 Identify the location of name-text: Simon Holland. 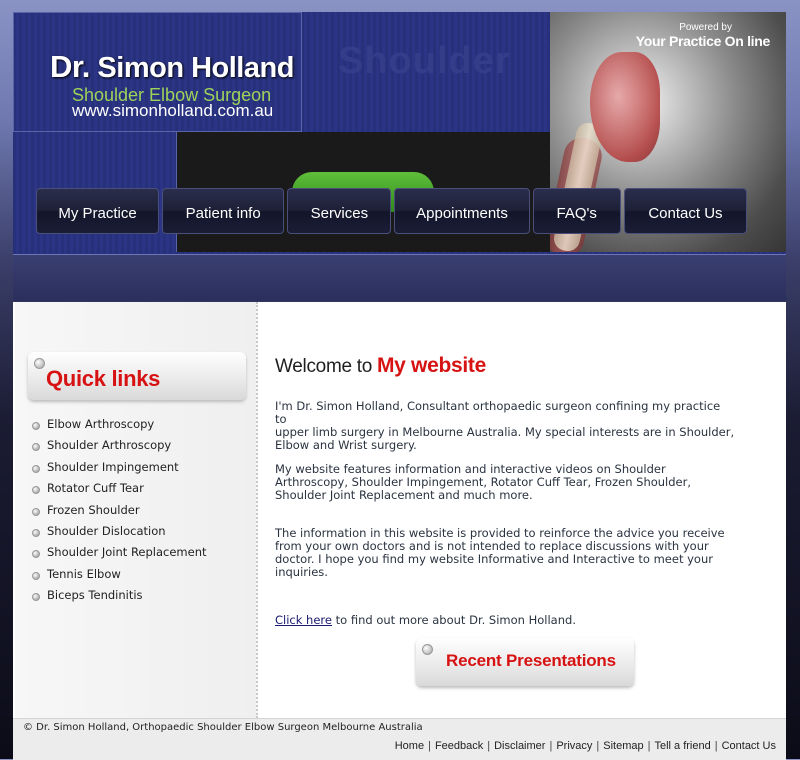
(195, 68).